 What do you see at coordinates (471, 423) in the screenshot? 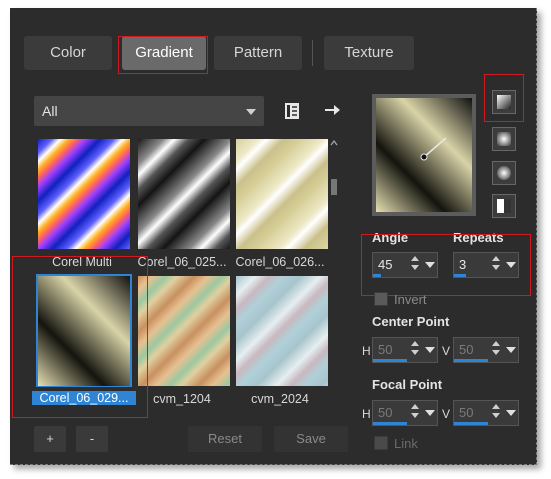
I see `focal-v-slider-bar` at bounding box center [471, 423].